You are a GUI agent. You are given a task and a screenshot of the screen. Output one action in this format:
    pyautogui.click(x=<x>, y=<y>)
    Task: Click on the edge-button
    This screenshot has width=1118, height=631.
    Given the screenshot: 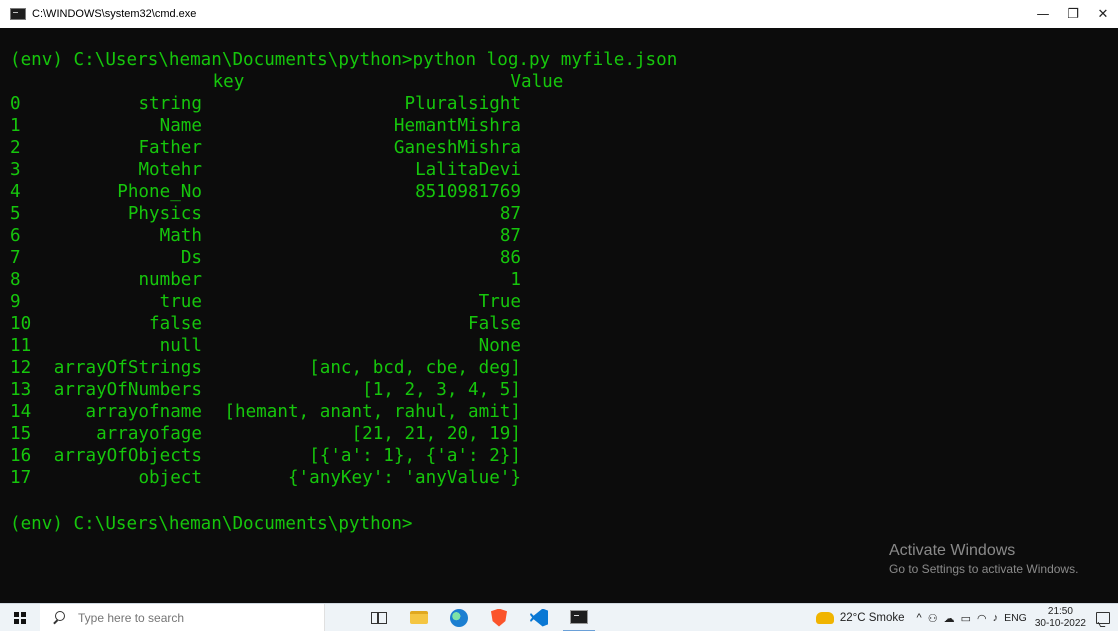 What is the action you would take?
    pyautogui.click(x=459, y=617)
    